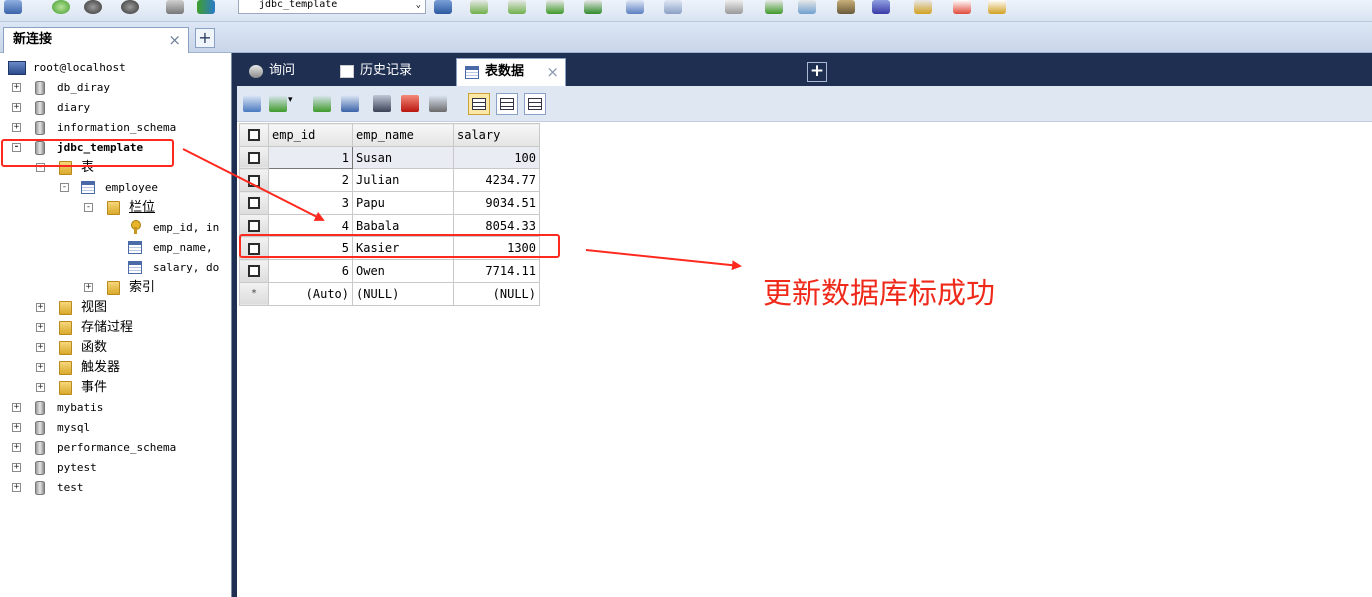  I want to click on annotation-text: 更新数据库标成功, so click(879, 293).